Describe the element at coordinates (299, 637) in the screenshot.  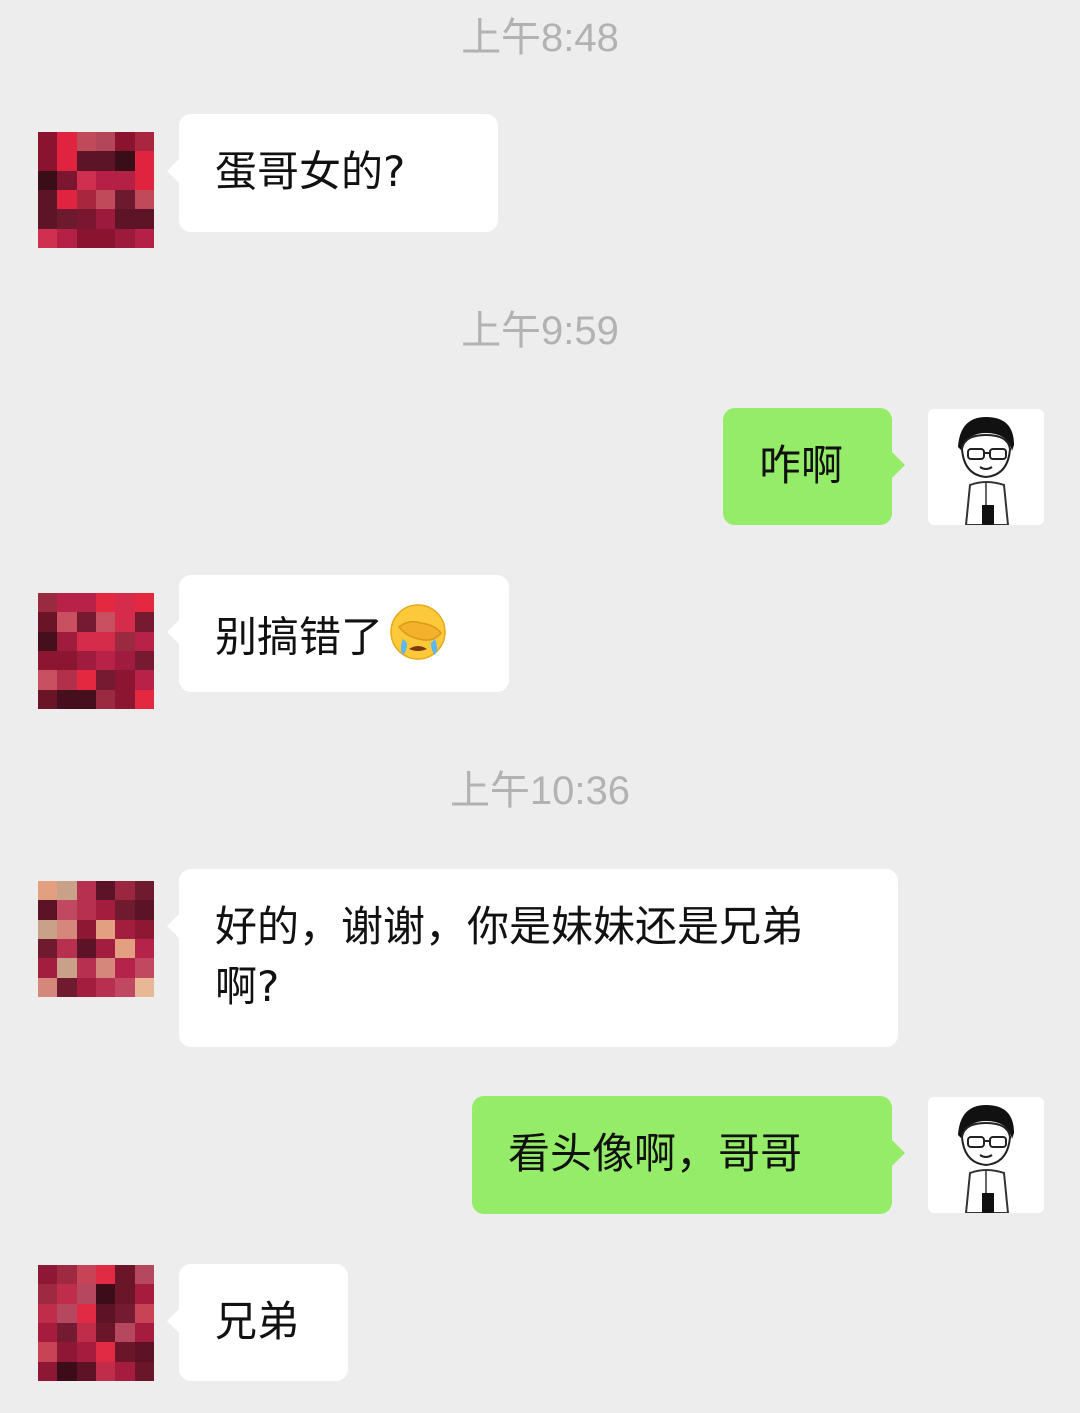
I see `message-text: 别搞错了` at that location.